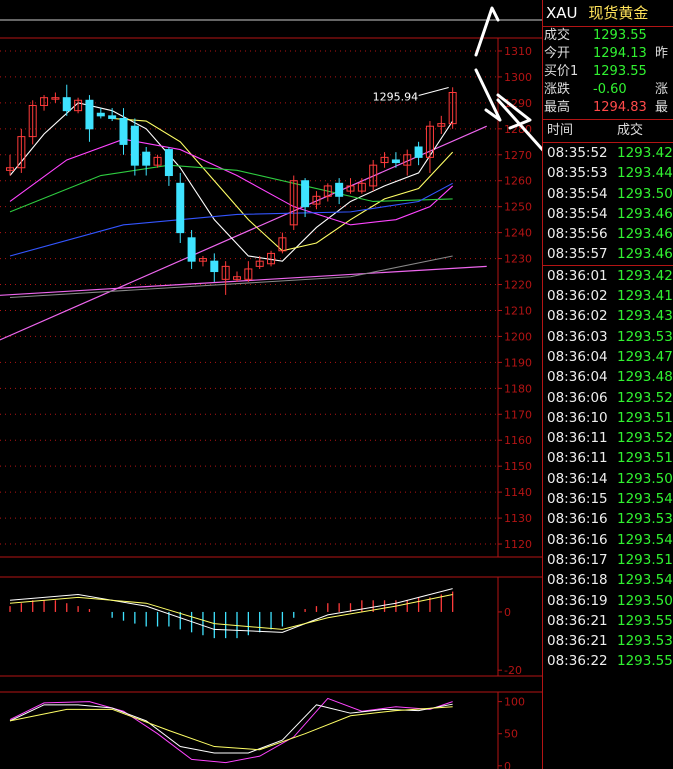 The image size is (673, 769). What do you see at coordinates (645, 377) in the screenshot?
I see `tick-price: 1293.48` at bounding box center [645, 377].